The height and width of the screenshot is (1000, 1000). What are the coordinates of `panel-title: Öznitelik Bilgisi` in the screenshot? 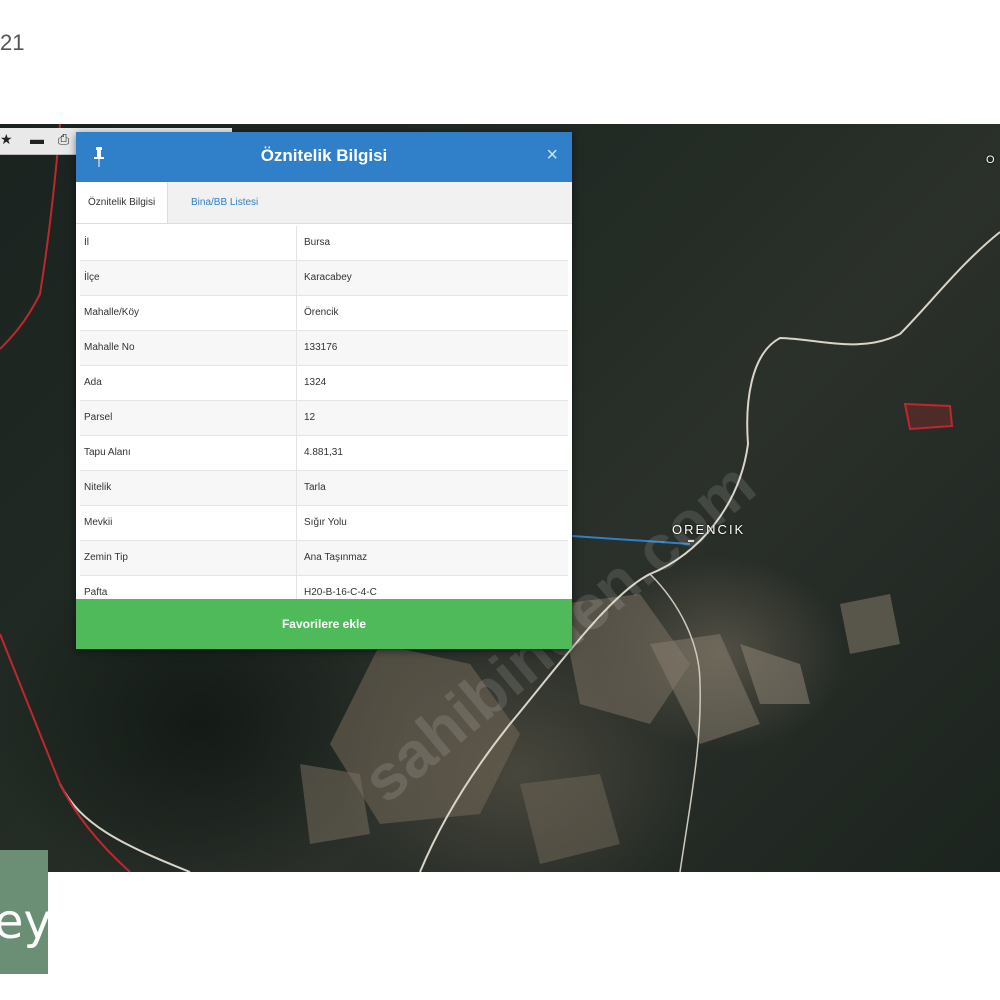 It's located at (324, 155).